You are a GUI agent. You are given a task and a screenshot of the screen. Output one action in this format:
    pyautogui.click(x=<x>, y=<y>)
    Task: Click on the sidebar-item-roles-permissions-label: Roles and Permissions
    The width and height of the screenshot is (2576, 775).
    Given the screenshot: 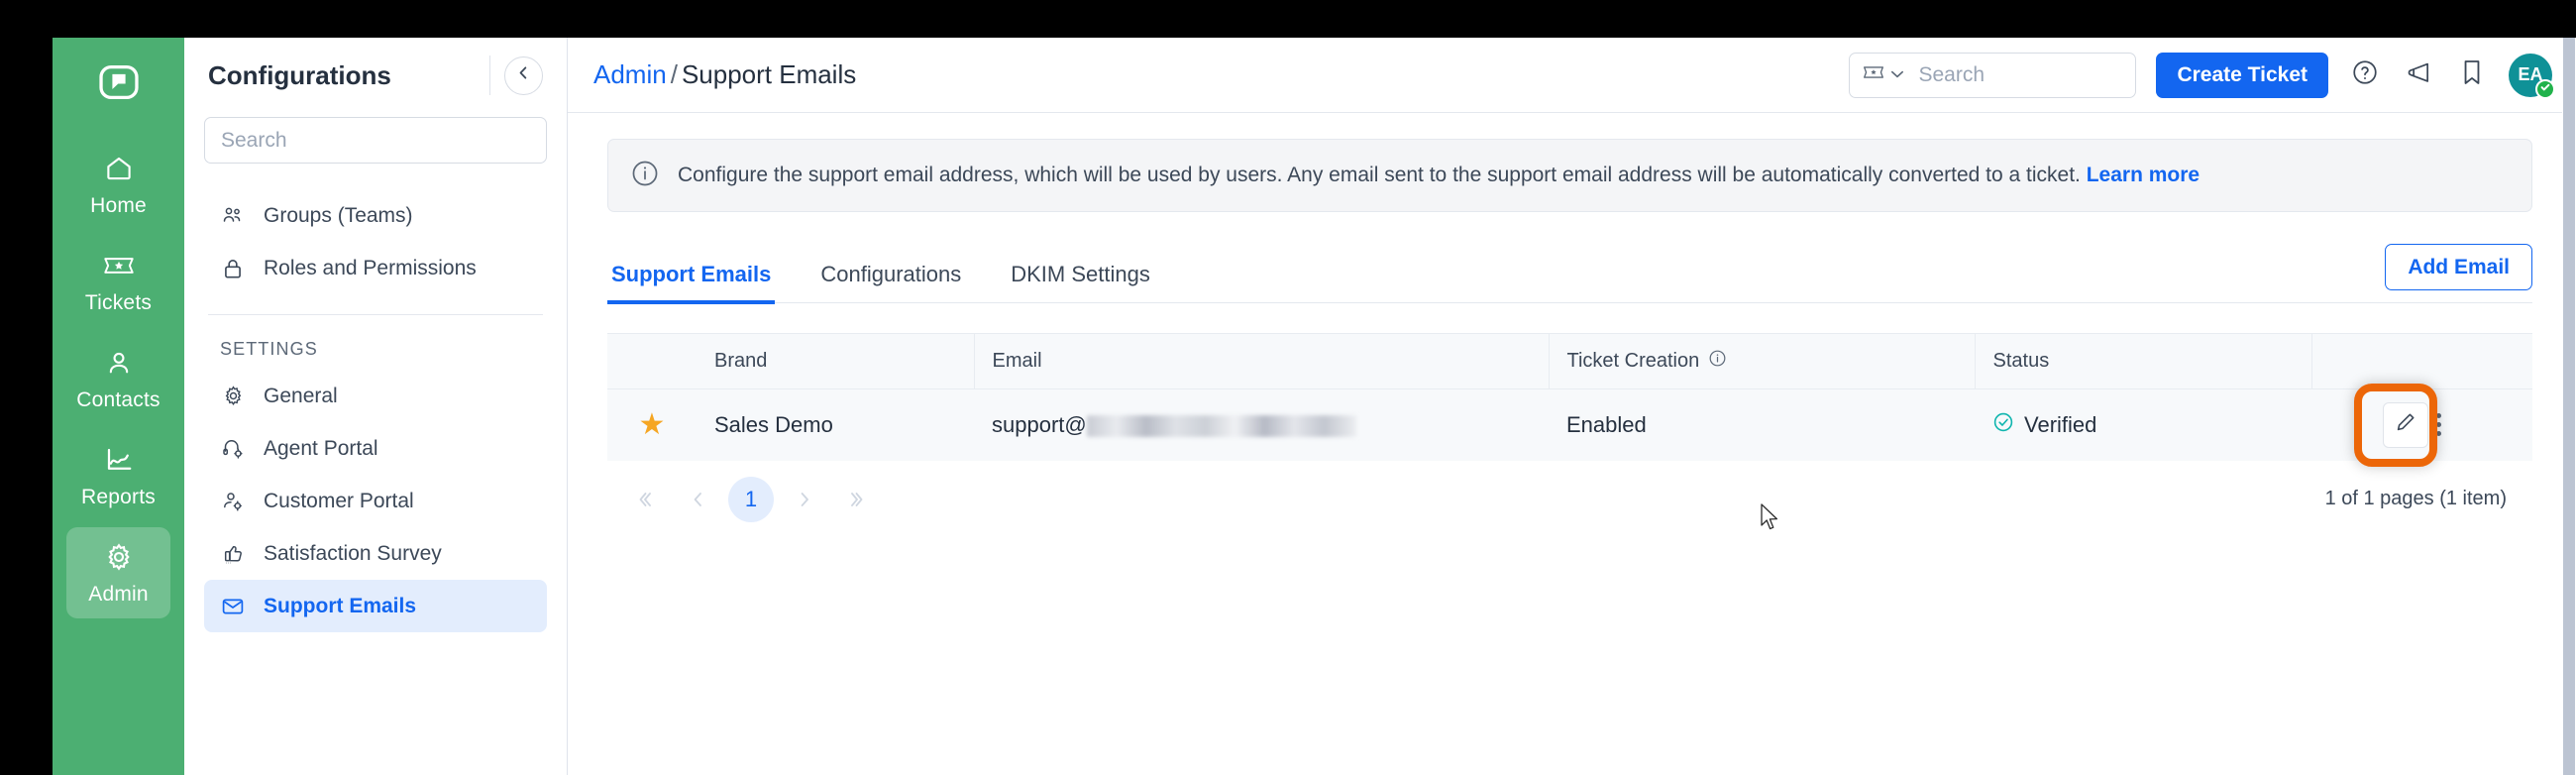 What is the action you would take?
    pyautogui.click(x=370, y=267)
    